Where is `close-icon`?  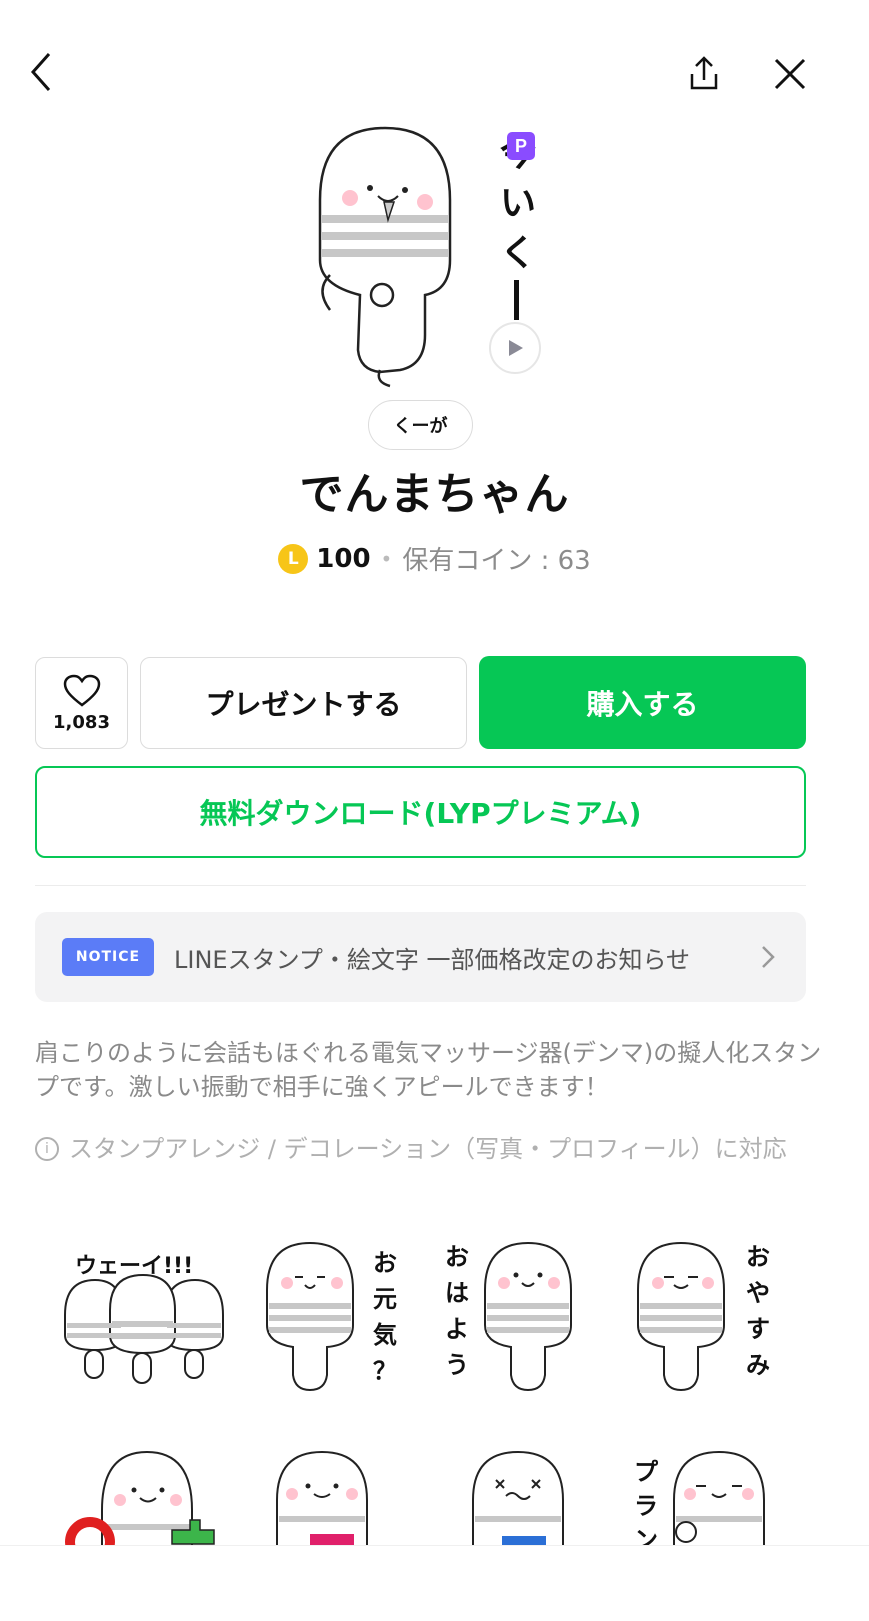
close-icon is located at coordinates (790, 74).